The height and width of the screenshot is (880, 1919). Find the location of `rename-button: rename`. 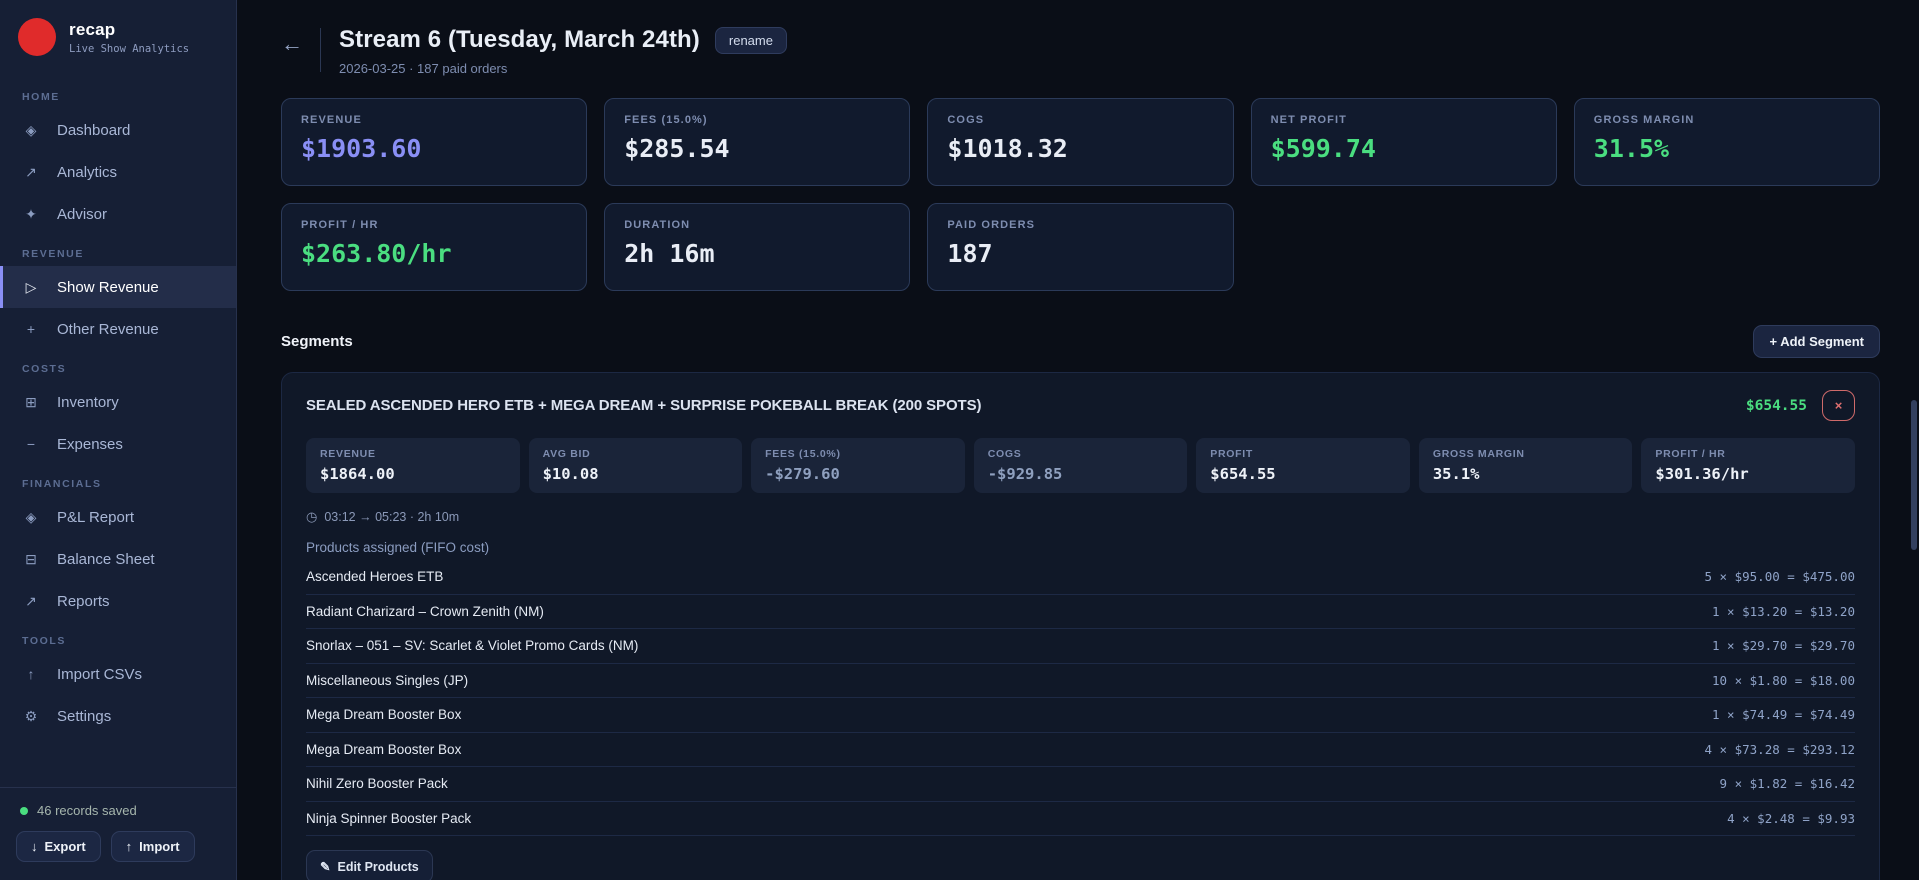

rename-button: rename is located at coordinates (750, 40).